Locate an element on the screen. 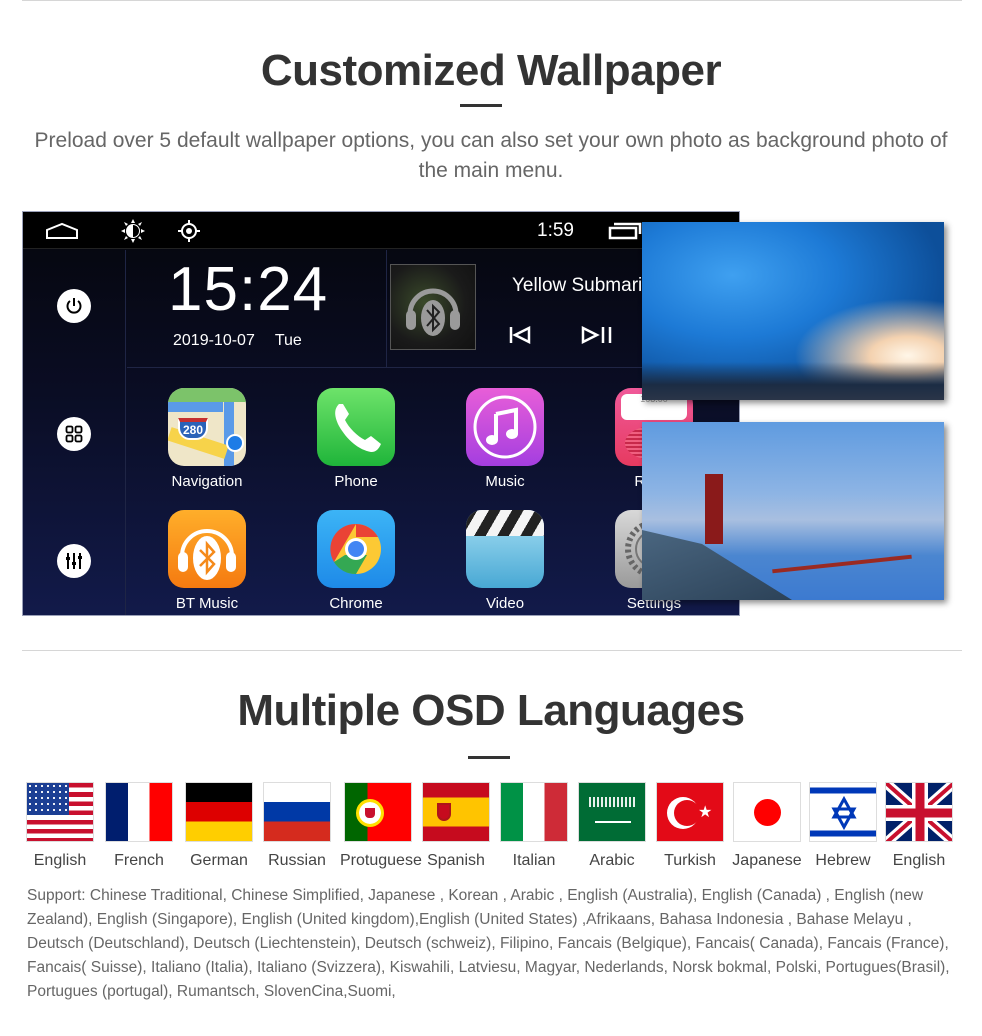 This screenshot has width=982, height=1036. fr-flag-icon is located at coordinates (139, 812).